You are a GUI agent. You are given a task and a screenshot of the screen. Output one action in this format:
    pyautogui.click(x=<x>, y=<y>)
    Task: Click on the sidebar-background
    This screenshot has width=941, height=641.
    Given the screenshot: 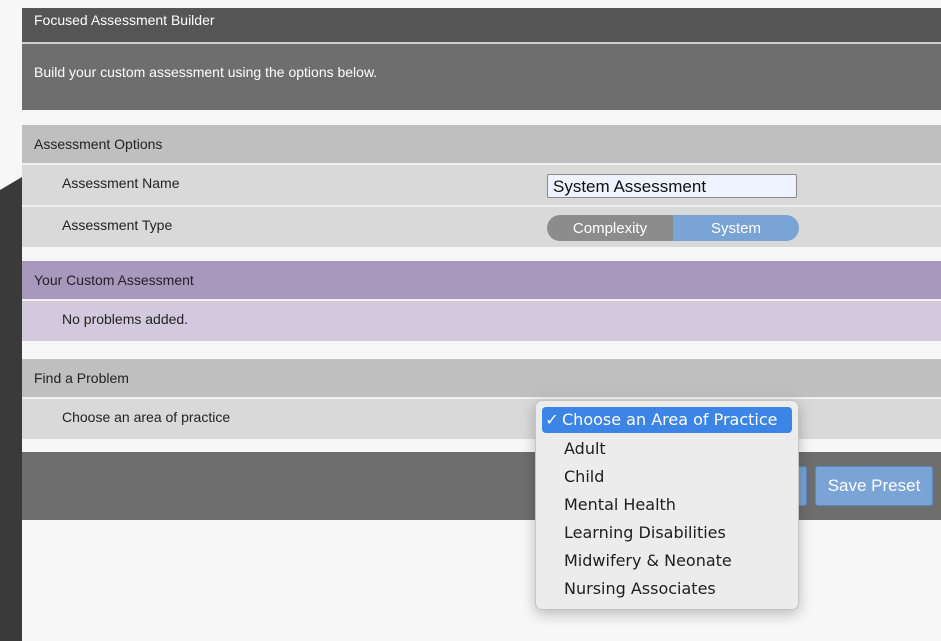 What is the action you would take?
    pyautogui.click(x=11, y=409)
    